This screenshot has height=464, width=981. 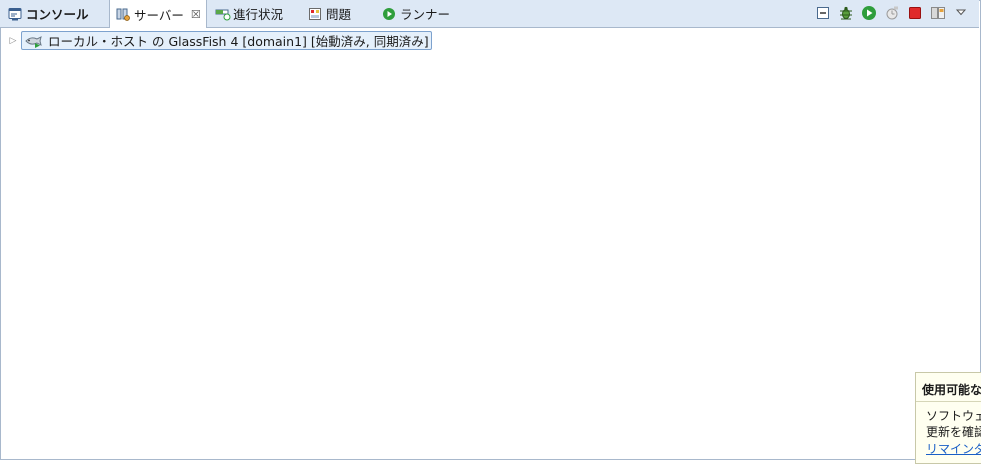 I want to click on notification-title: 使用可能な, so click(x=948, y=387).